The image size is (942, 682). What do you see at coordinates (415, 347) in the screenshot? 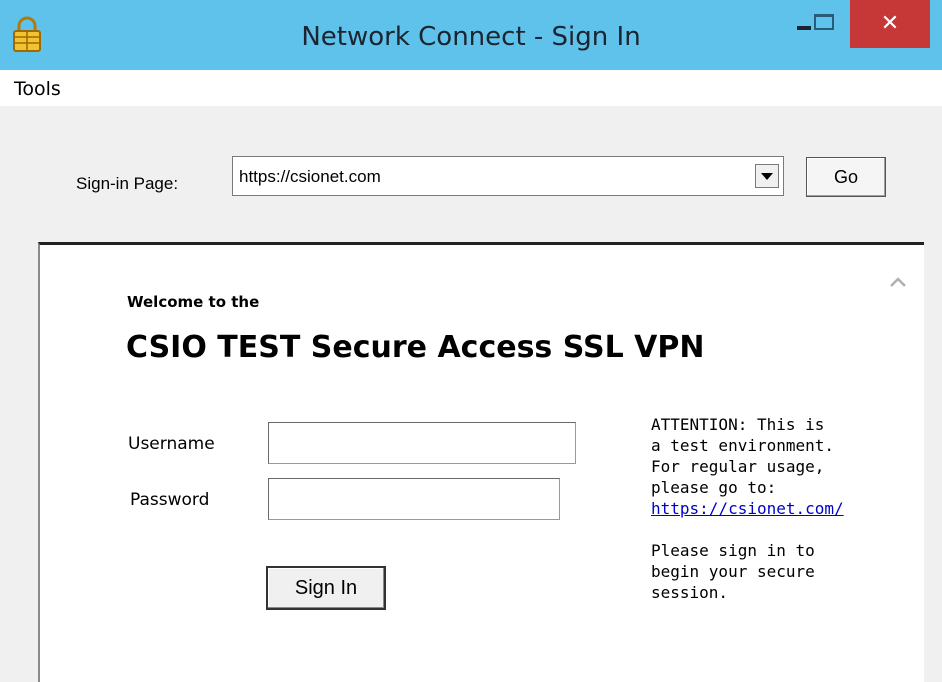
I see `page-heading: CSIO TEST Secure Access SSL VPN` at bounding box center [415, 347].